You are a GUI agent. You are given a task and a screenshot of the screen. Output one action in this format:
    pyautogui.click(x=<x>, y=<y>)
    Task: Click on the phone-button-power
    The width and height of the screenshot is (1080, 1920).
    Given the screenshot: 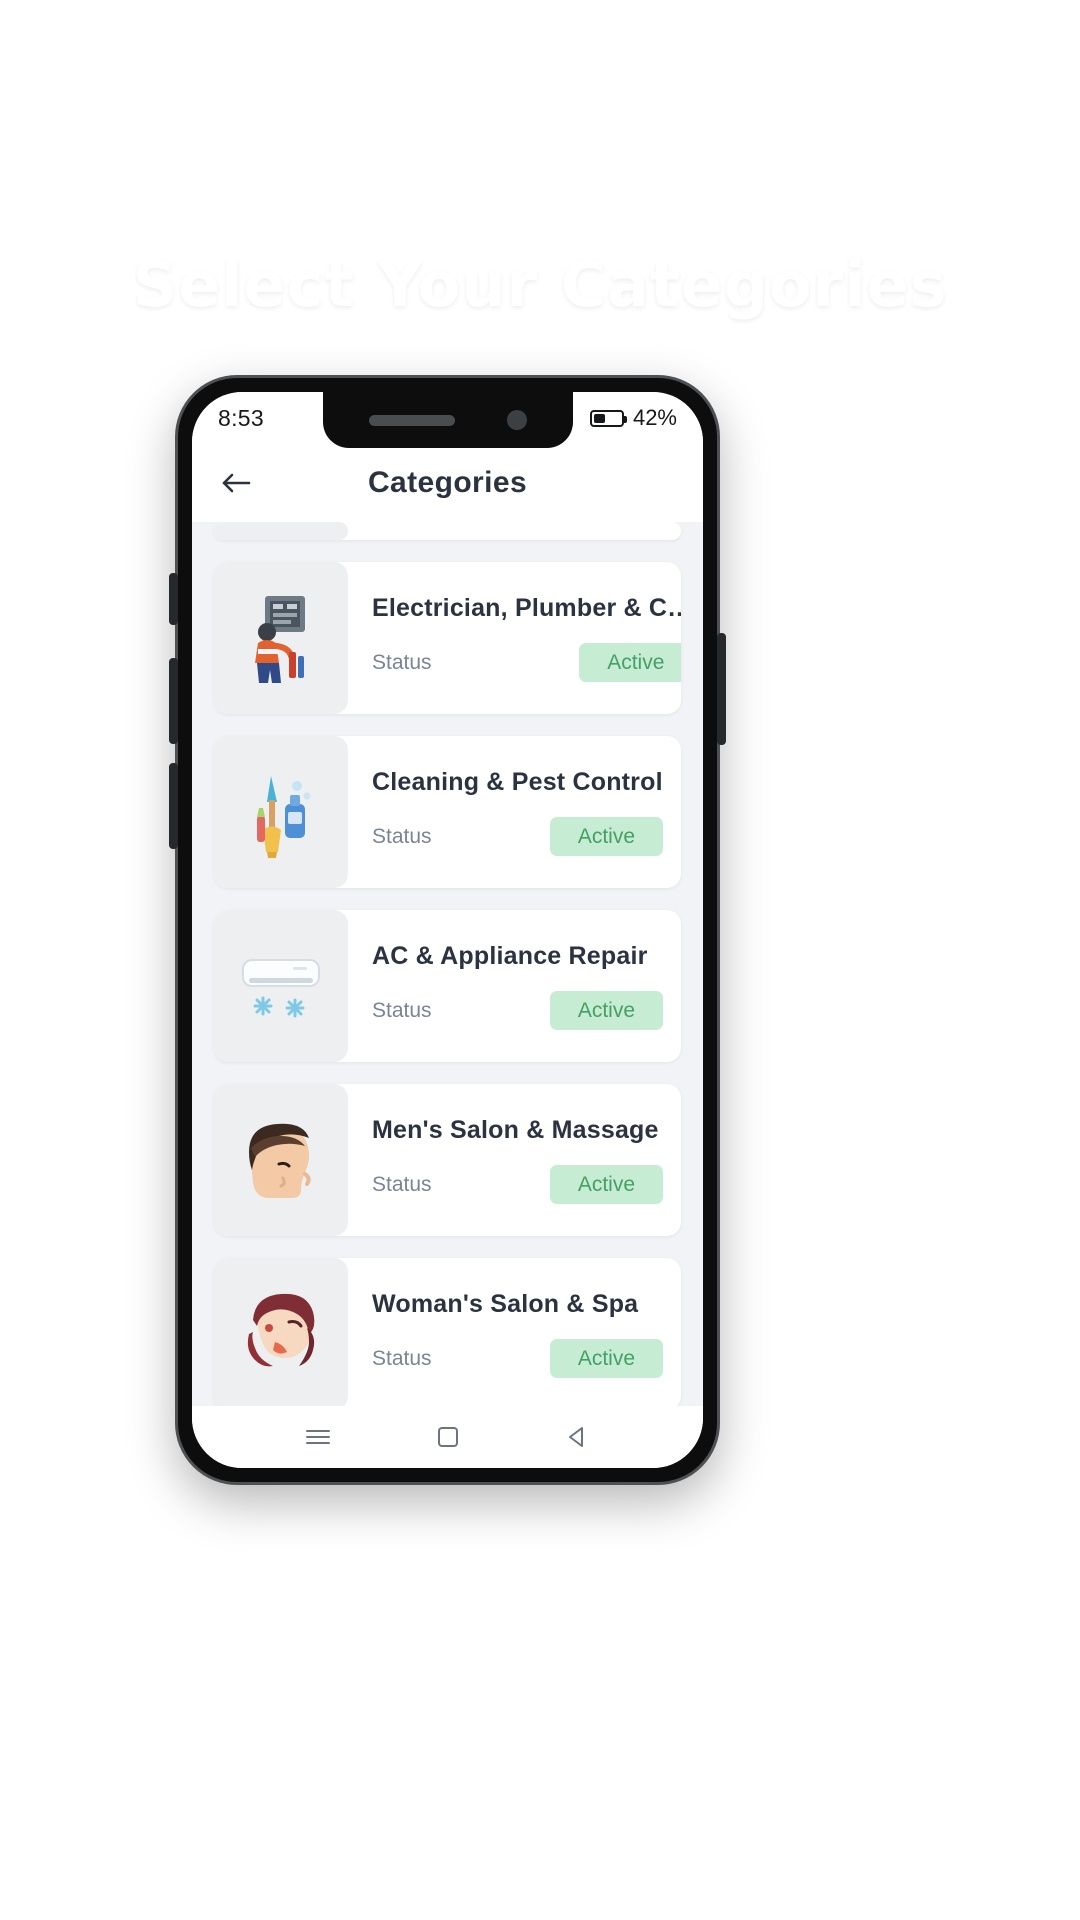 What is the action you would take?
    pyautogui.click(x=721, y=689)
    